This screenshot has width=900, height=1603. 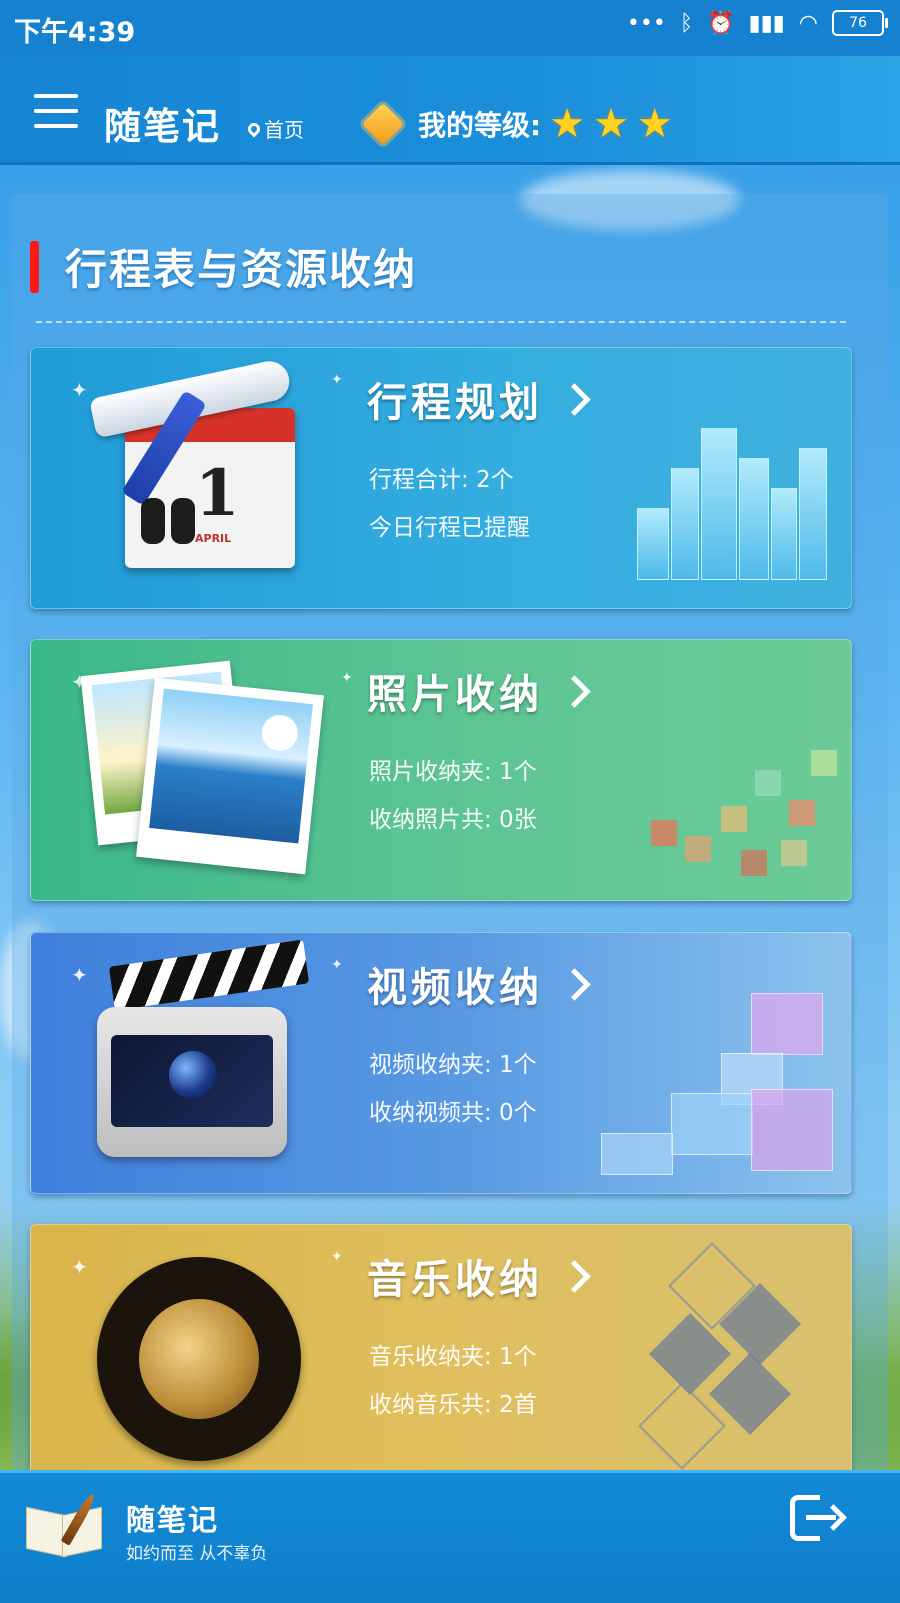 I want to click on card-photos: ✦ ✦ 照片收纳 照片收纳夹: 1个 收纳照片共: 0张, so click(x=441, y=770).